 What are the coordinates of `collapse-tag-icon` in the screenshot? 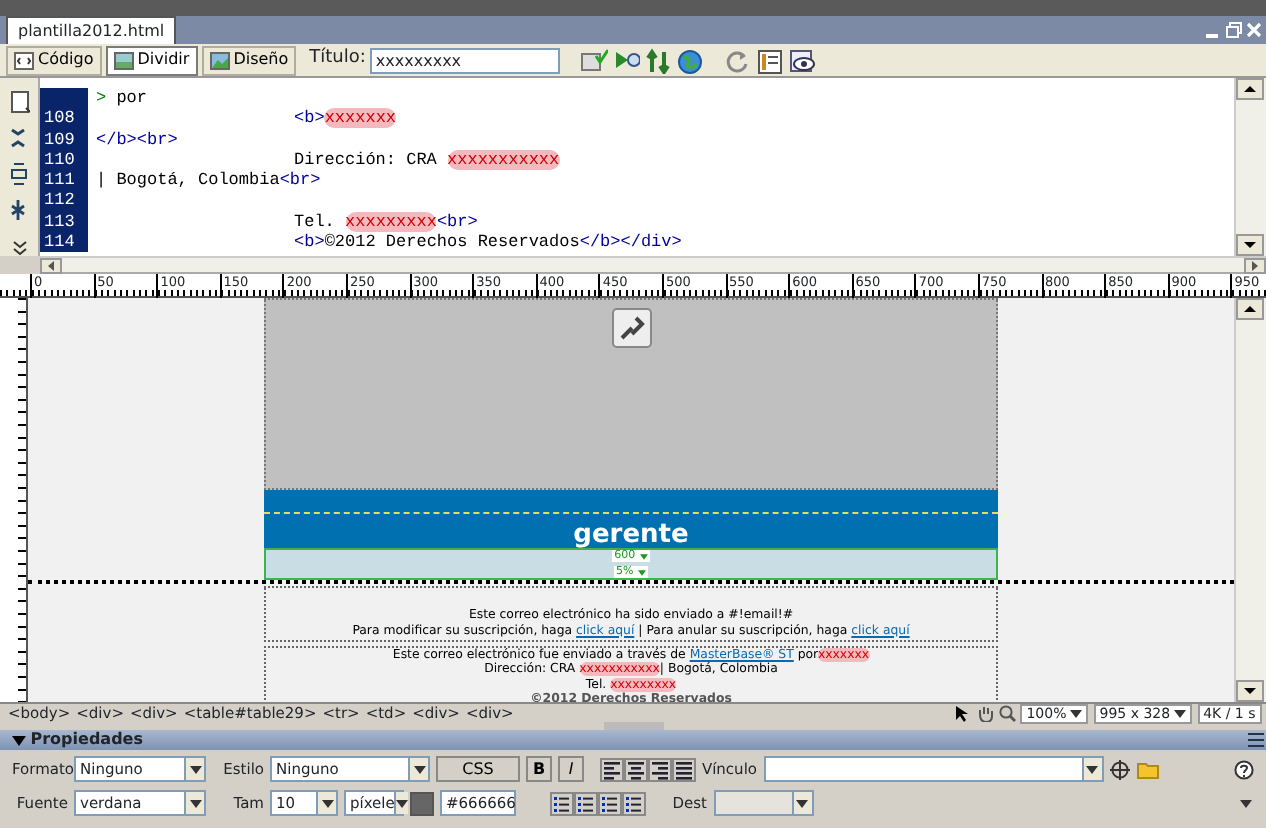 It's located at (19, 138).